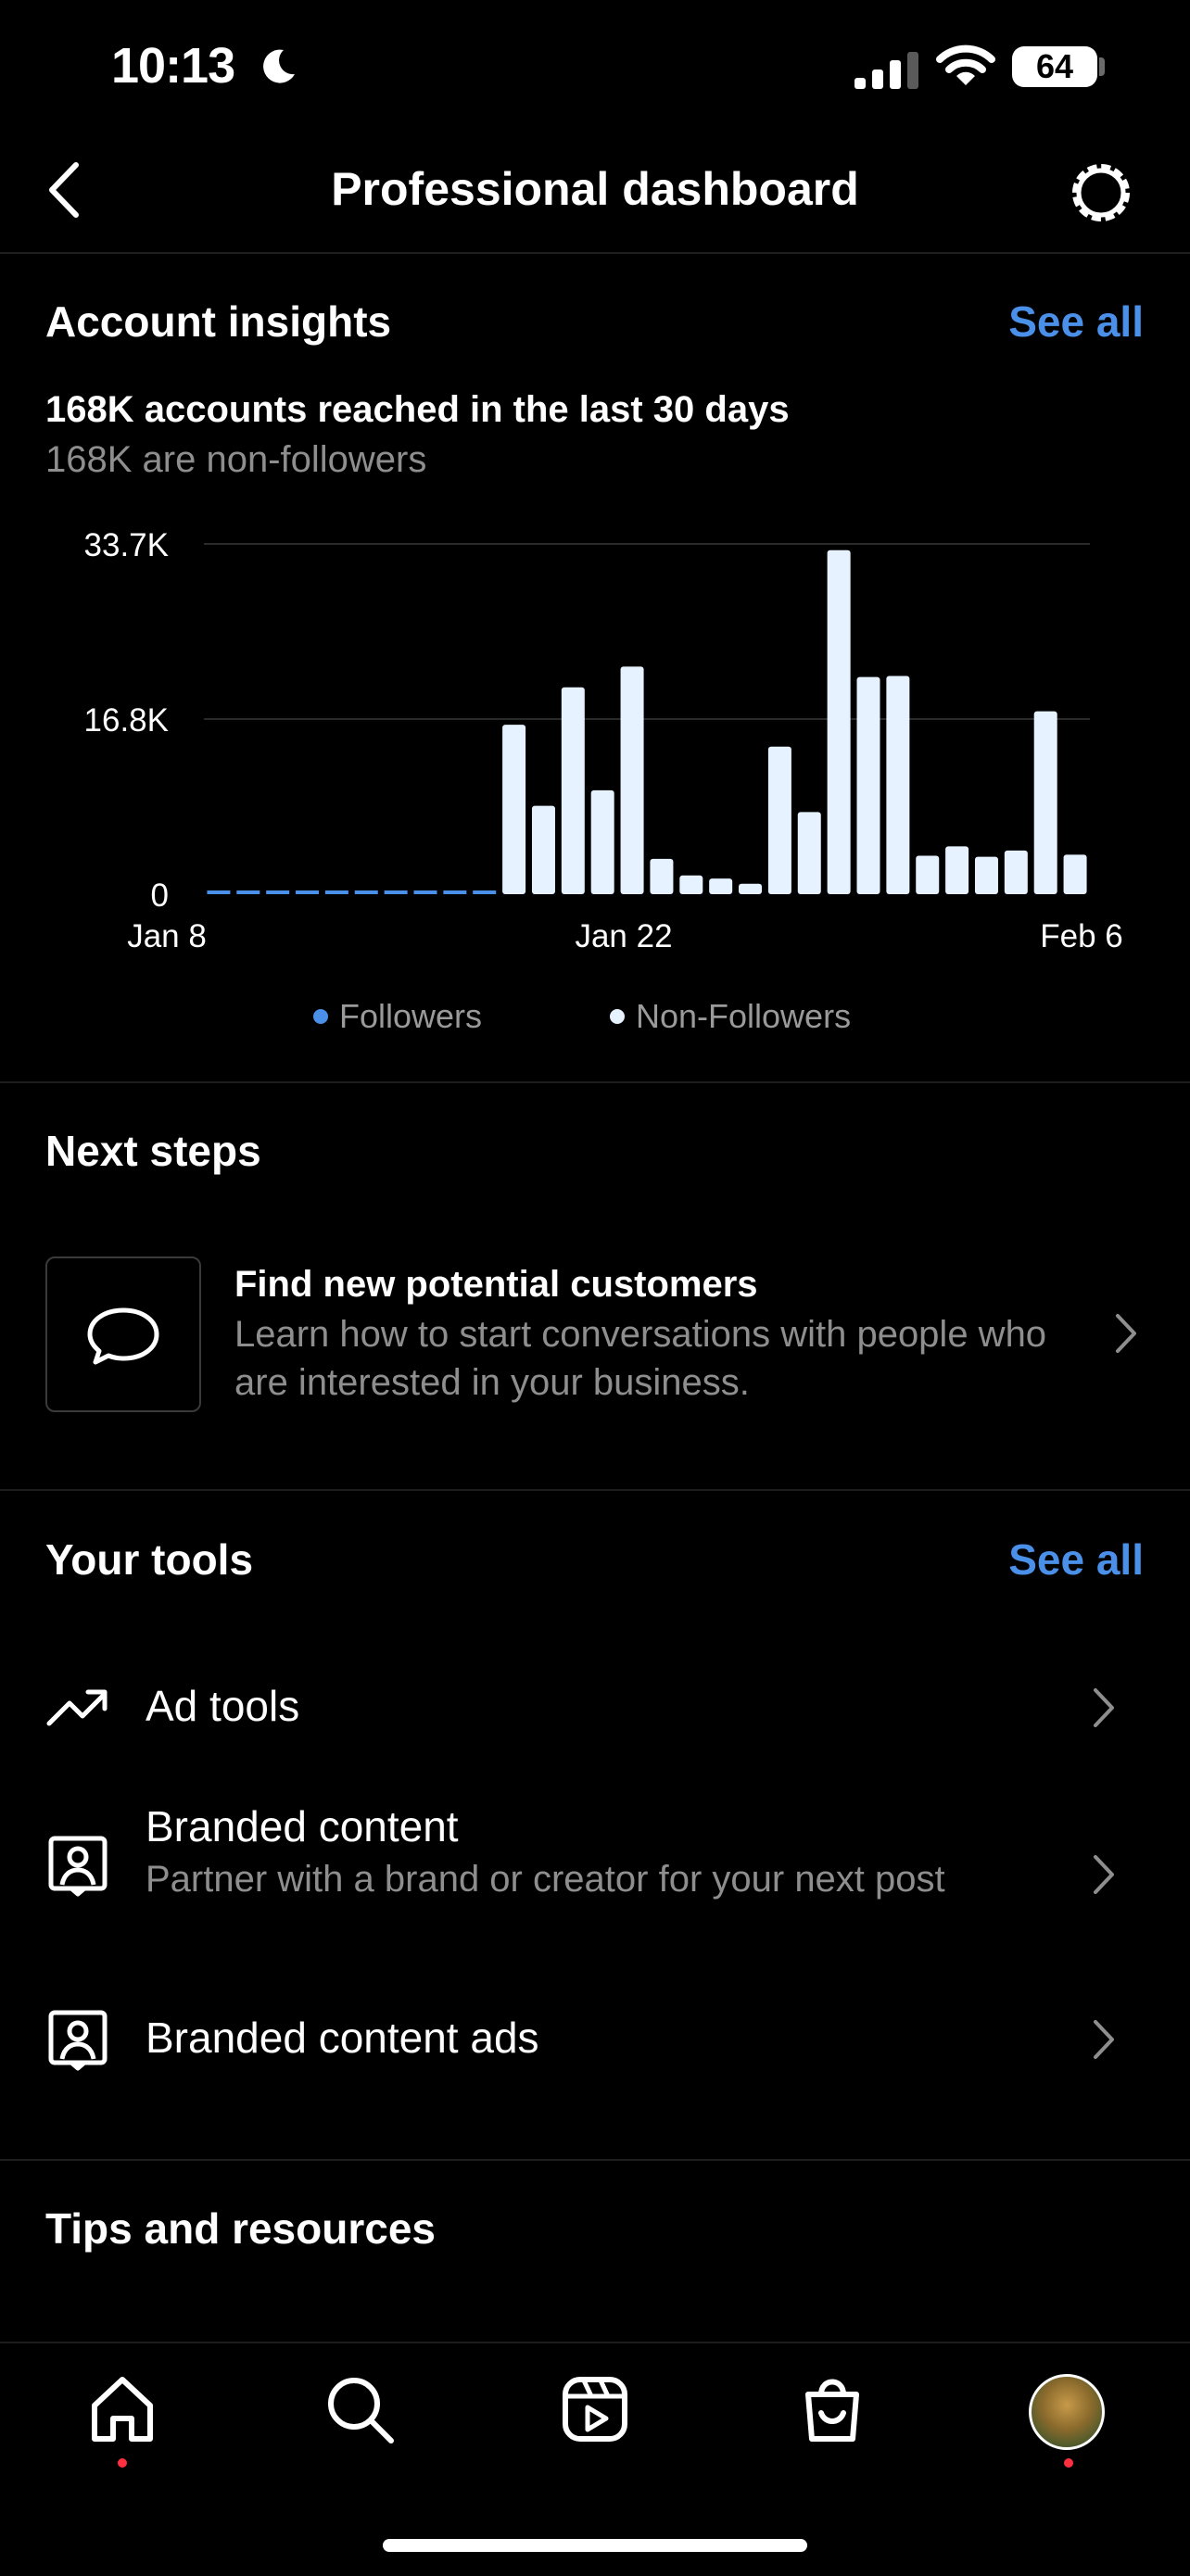 The image size is (1190, 2576). What do you see at coordinates (153, 1151) in the screenshot?
I see `next-steps-title: Next steps` at bounding box center [153, 1151].